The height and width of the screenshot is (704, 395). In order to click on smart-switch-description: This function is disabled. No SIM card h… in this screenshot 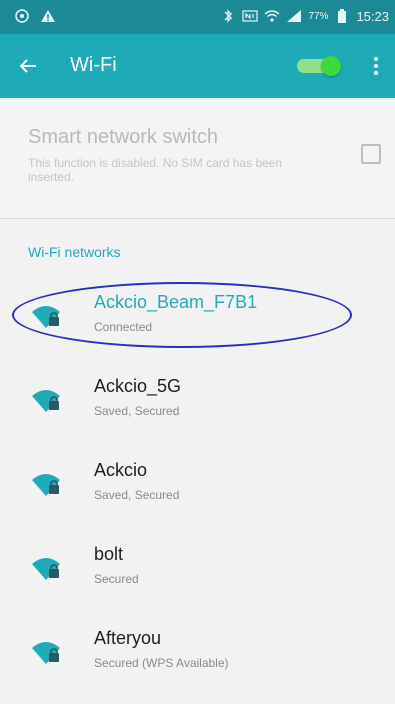, I will do `click(155, 170)`.